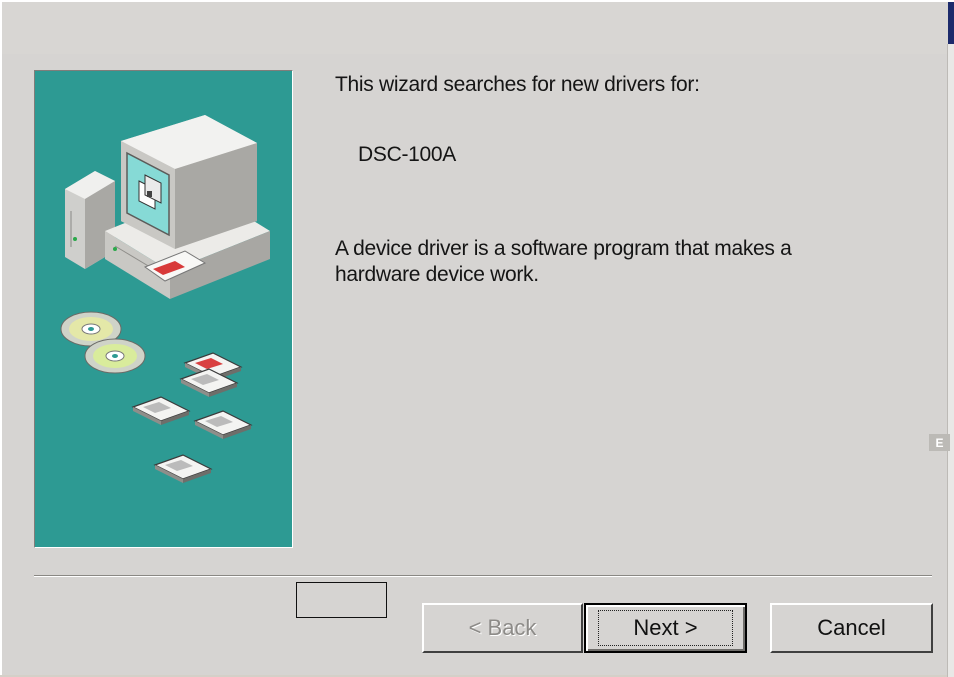  I want to click on cd-rom-icon, so click(103, 342).